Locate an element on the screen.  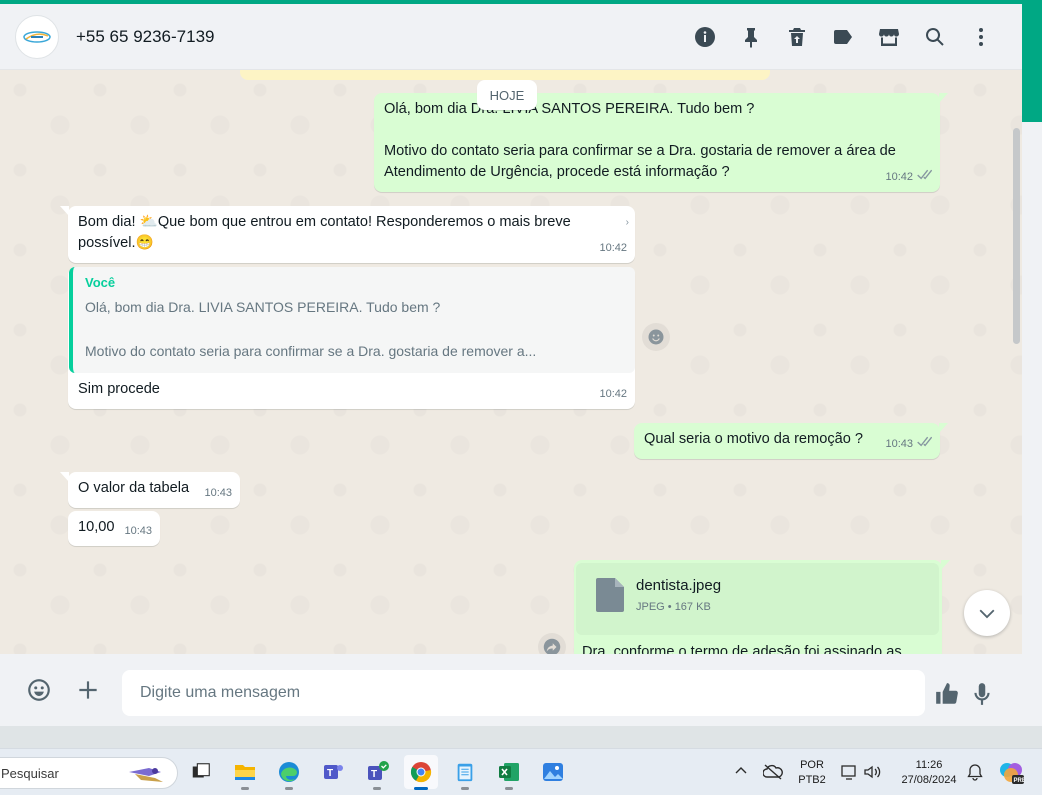
window-bottom-edge is located at coordinates (521, 737).